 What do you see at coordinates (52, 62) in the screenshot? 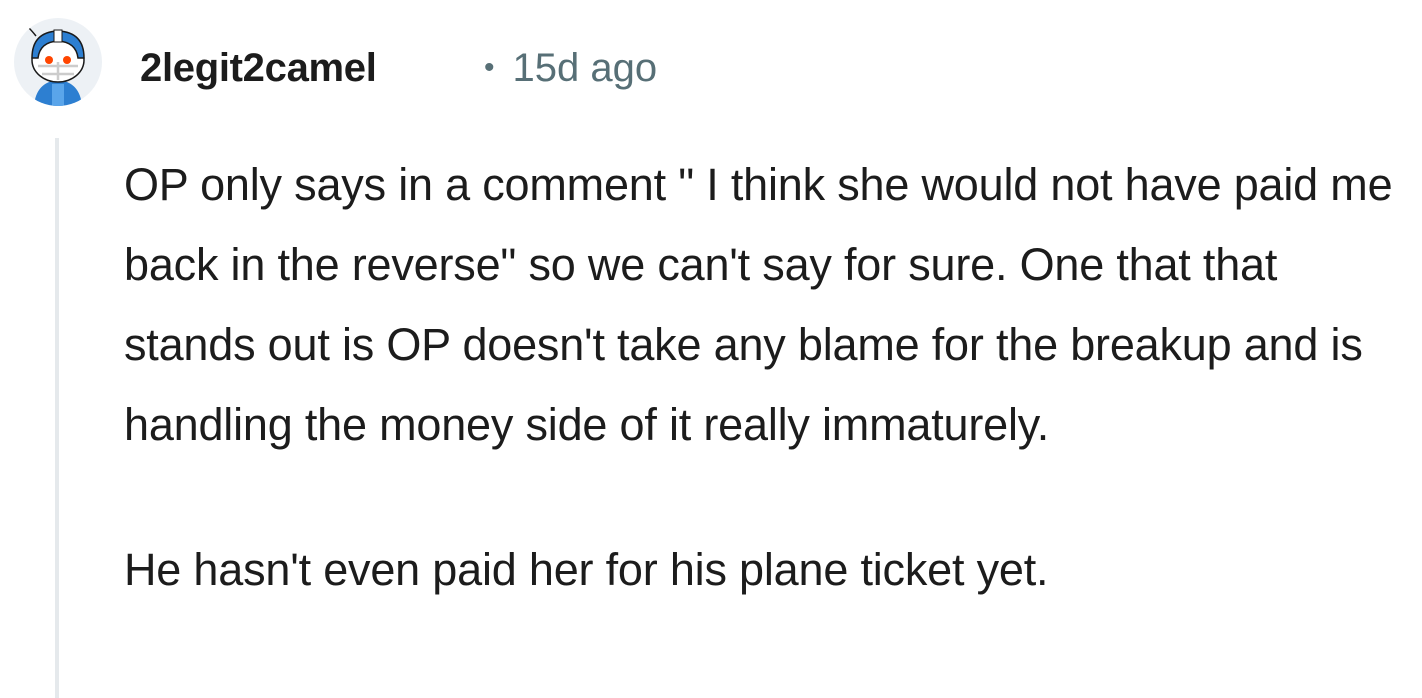
I see `snoo-football-helmet-icon` at bounding box center [52, 62].